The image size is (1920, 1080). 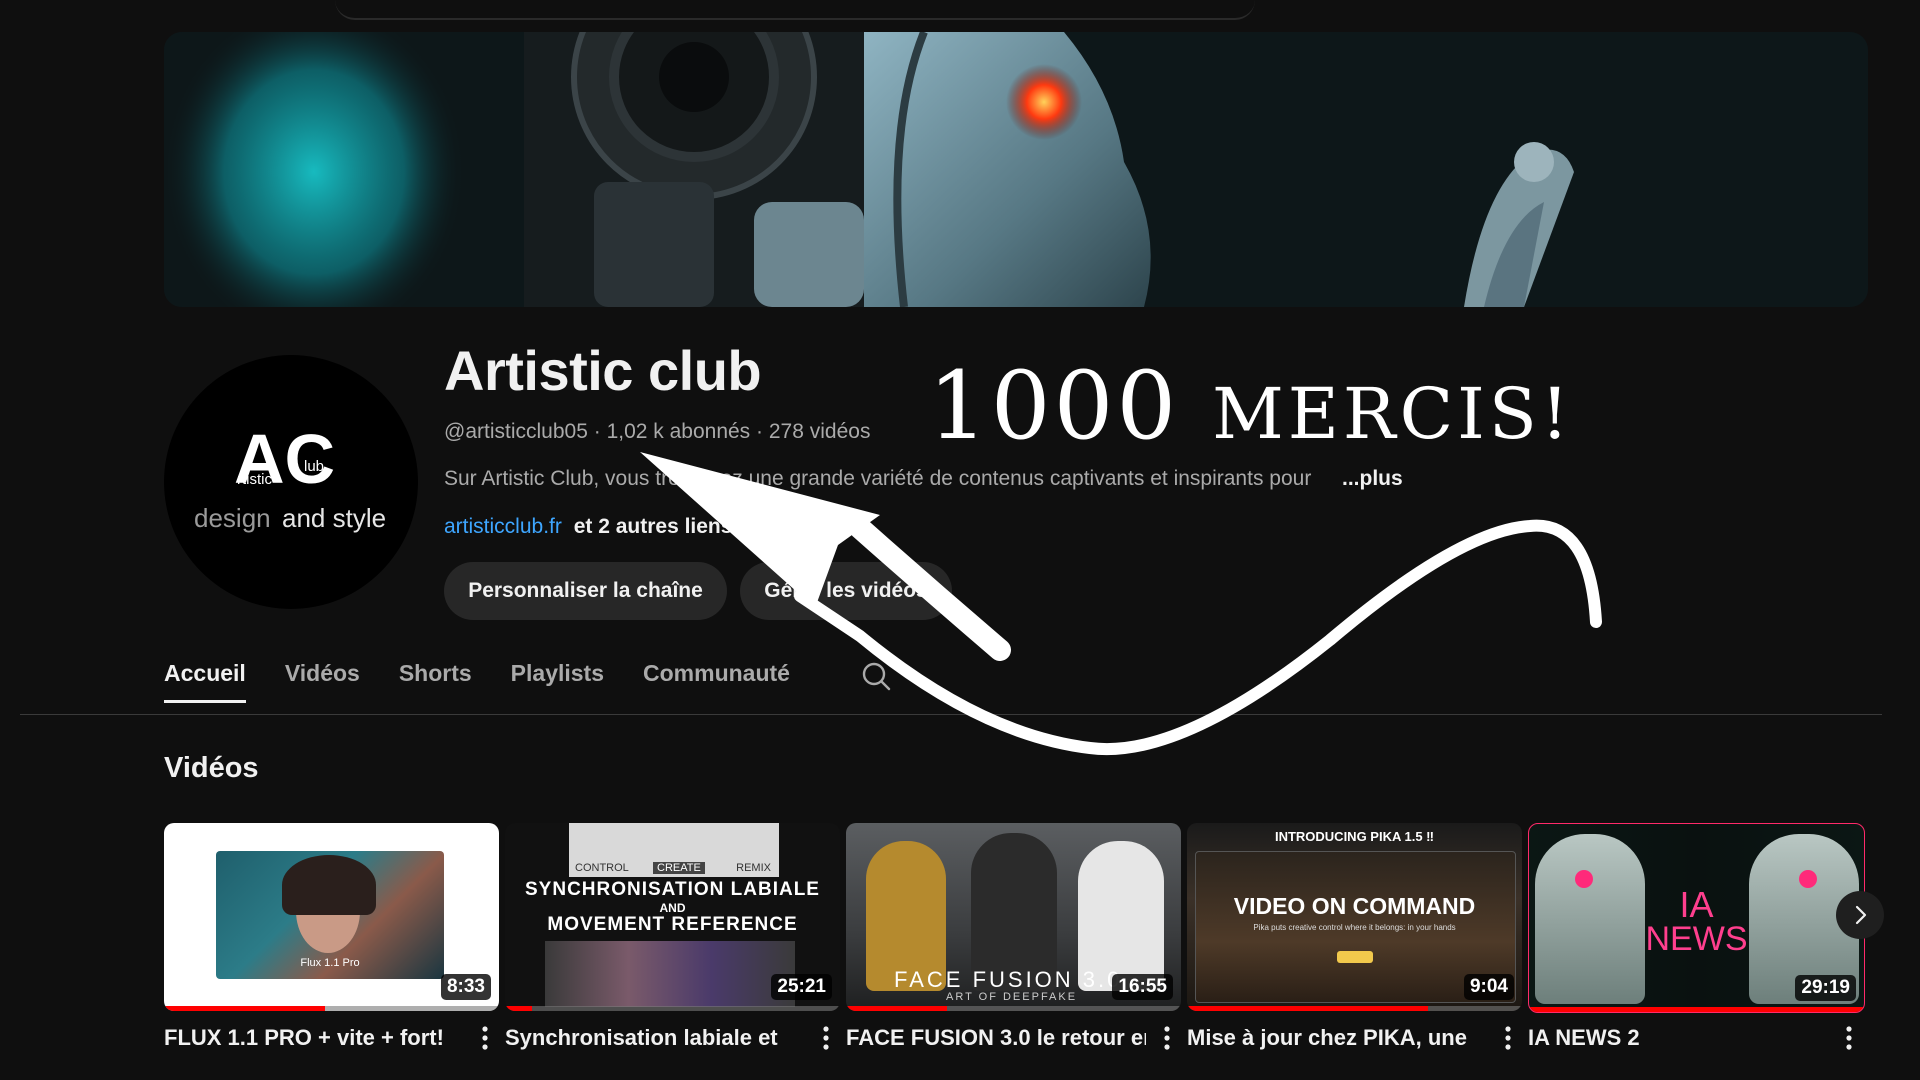 I want to click on overlay-thanks-text: 1000 MERCIS!, so click(x=1250, y=406).